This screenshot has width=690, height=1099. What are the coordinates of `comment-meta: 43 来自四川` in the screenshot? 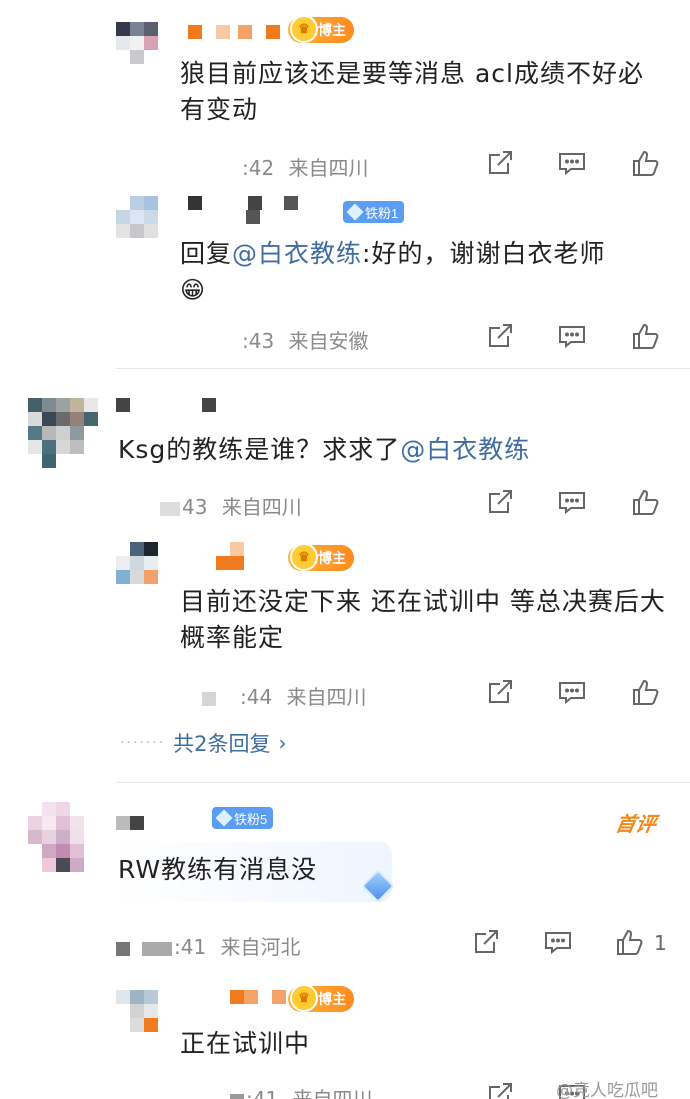 It's located at (231, 505).